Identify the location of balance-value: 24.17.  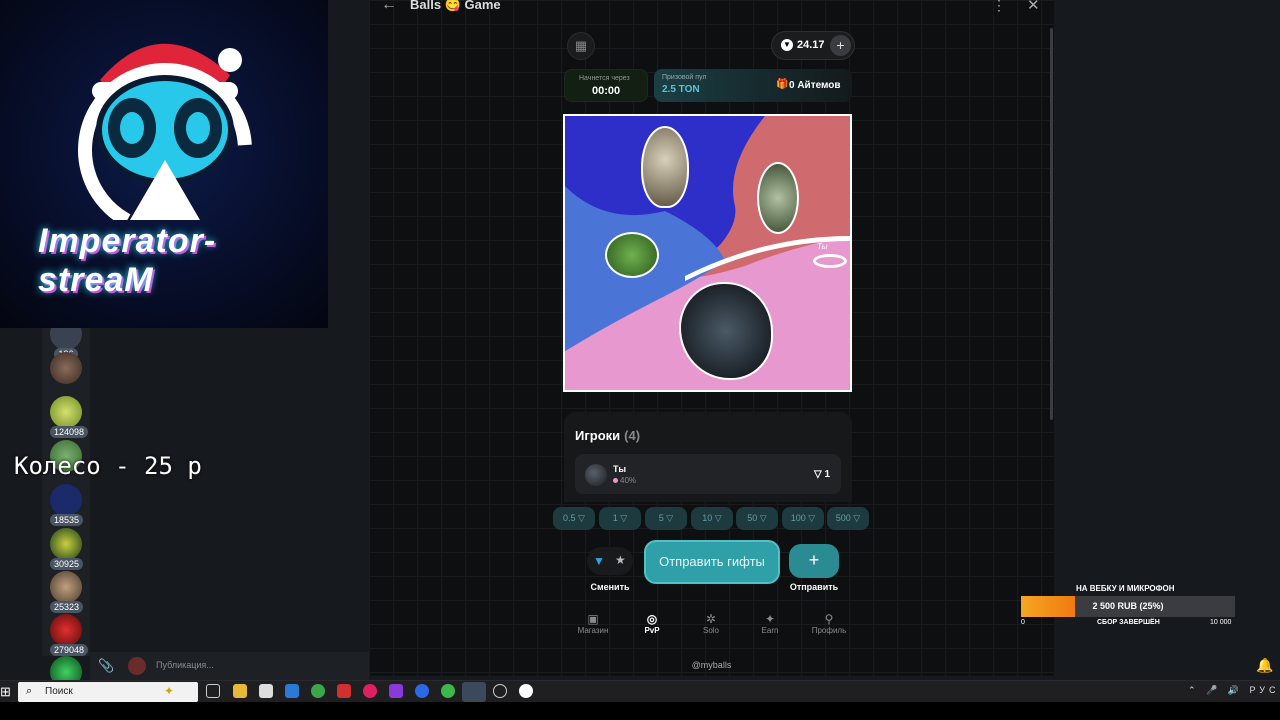
(811, 45).